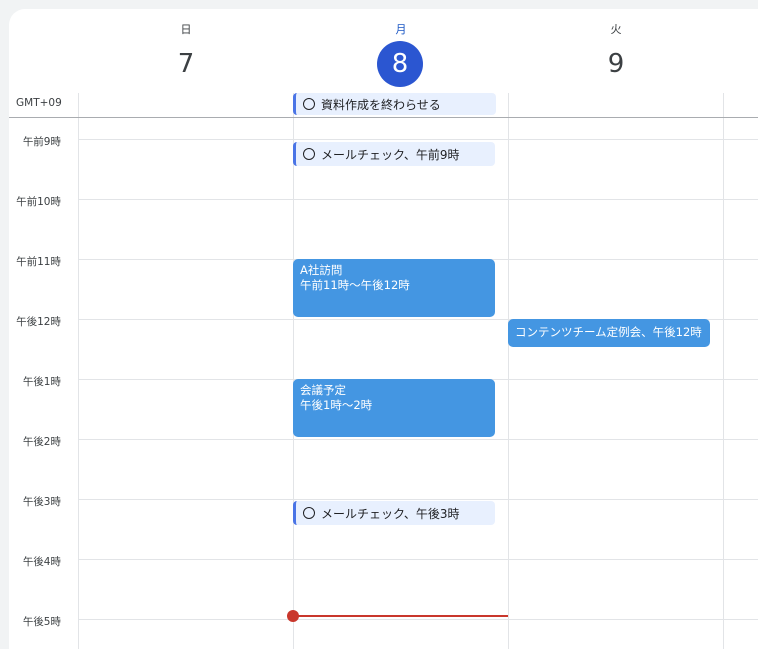 The width and height of the screenshot is (758, 649). What do you see at coordinates (616, 64) in the screenshot?
I see `day-number-9: 9` at bounding box center [616, 64].